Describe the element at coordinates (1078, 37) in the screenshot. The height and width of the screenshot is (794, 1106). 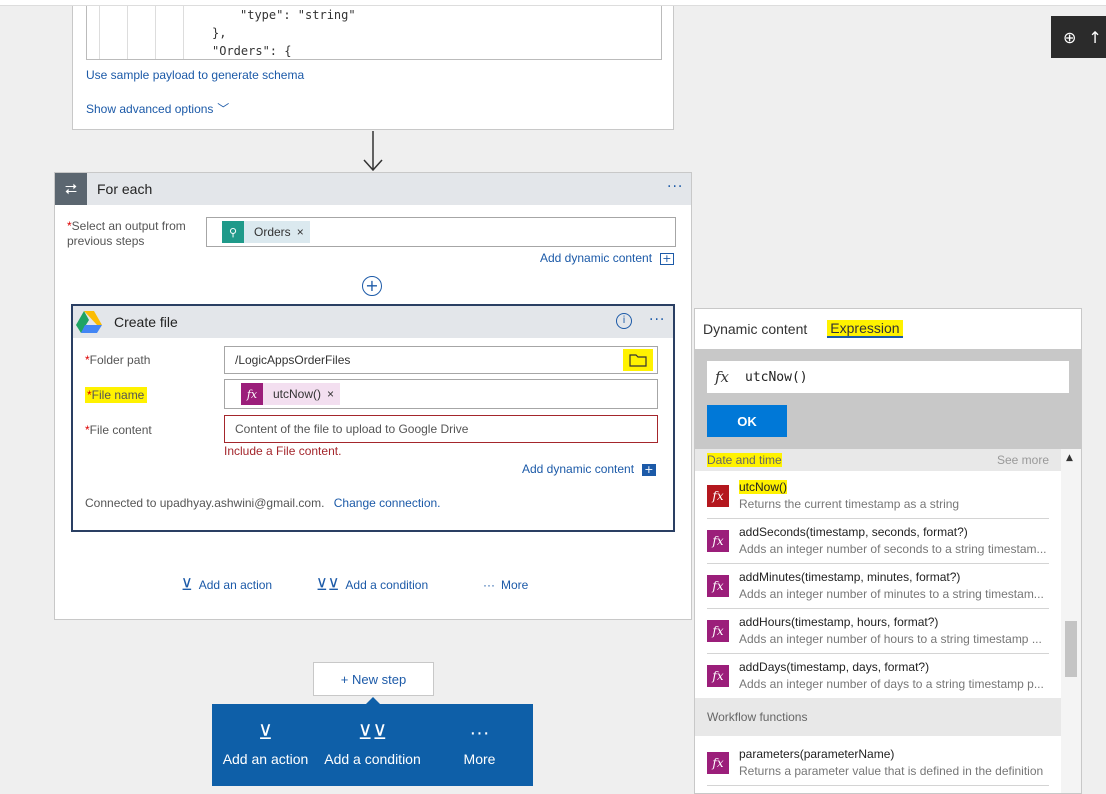
I see `zoom-control: ⊕ ↑` at that location.